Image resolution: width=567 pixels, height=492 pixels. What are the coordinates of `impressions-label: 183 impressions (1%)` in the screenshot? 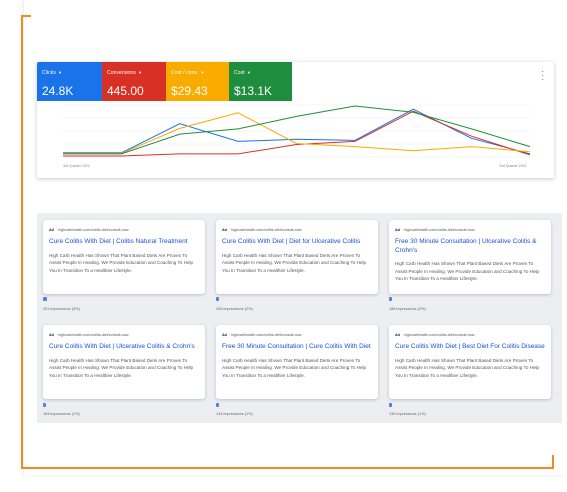 It's located at (61, 414).